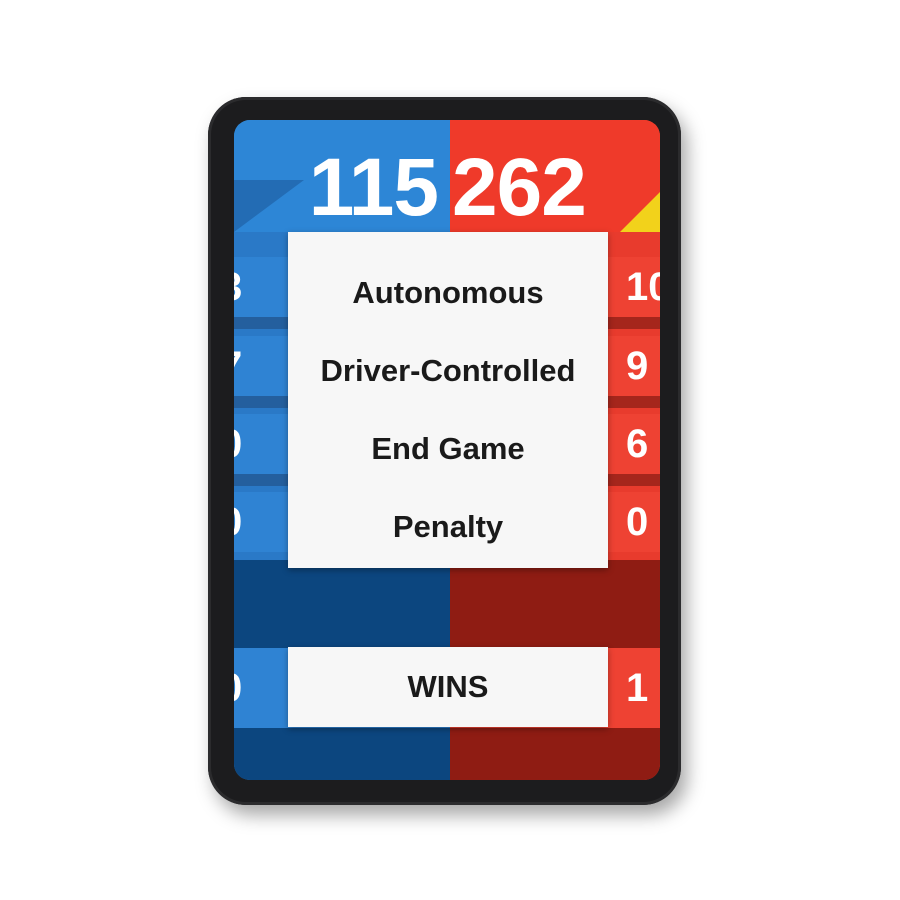 This screenshot has width=900, height=900. Describe the element at coordinates (555, 754) in the screenshot. I see `red-footer-band` at that location.